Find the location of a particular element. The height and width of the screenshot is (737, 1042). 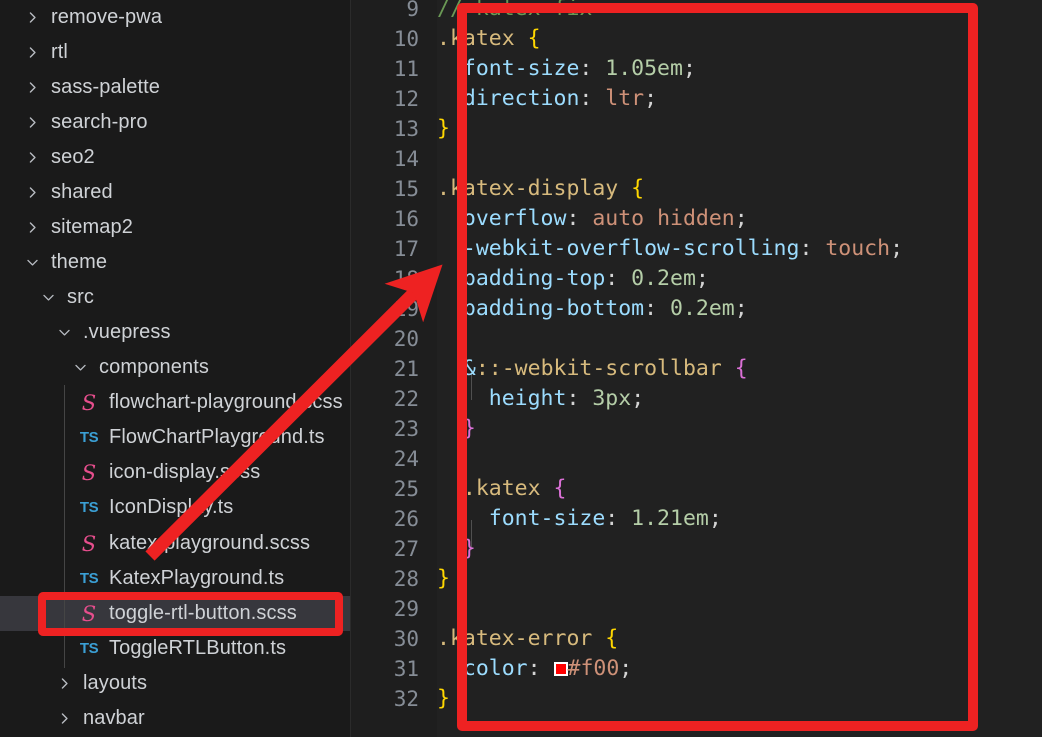

color-swatch-icon is located at coordinates (560, 669).